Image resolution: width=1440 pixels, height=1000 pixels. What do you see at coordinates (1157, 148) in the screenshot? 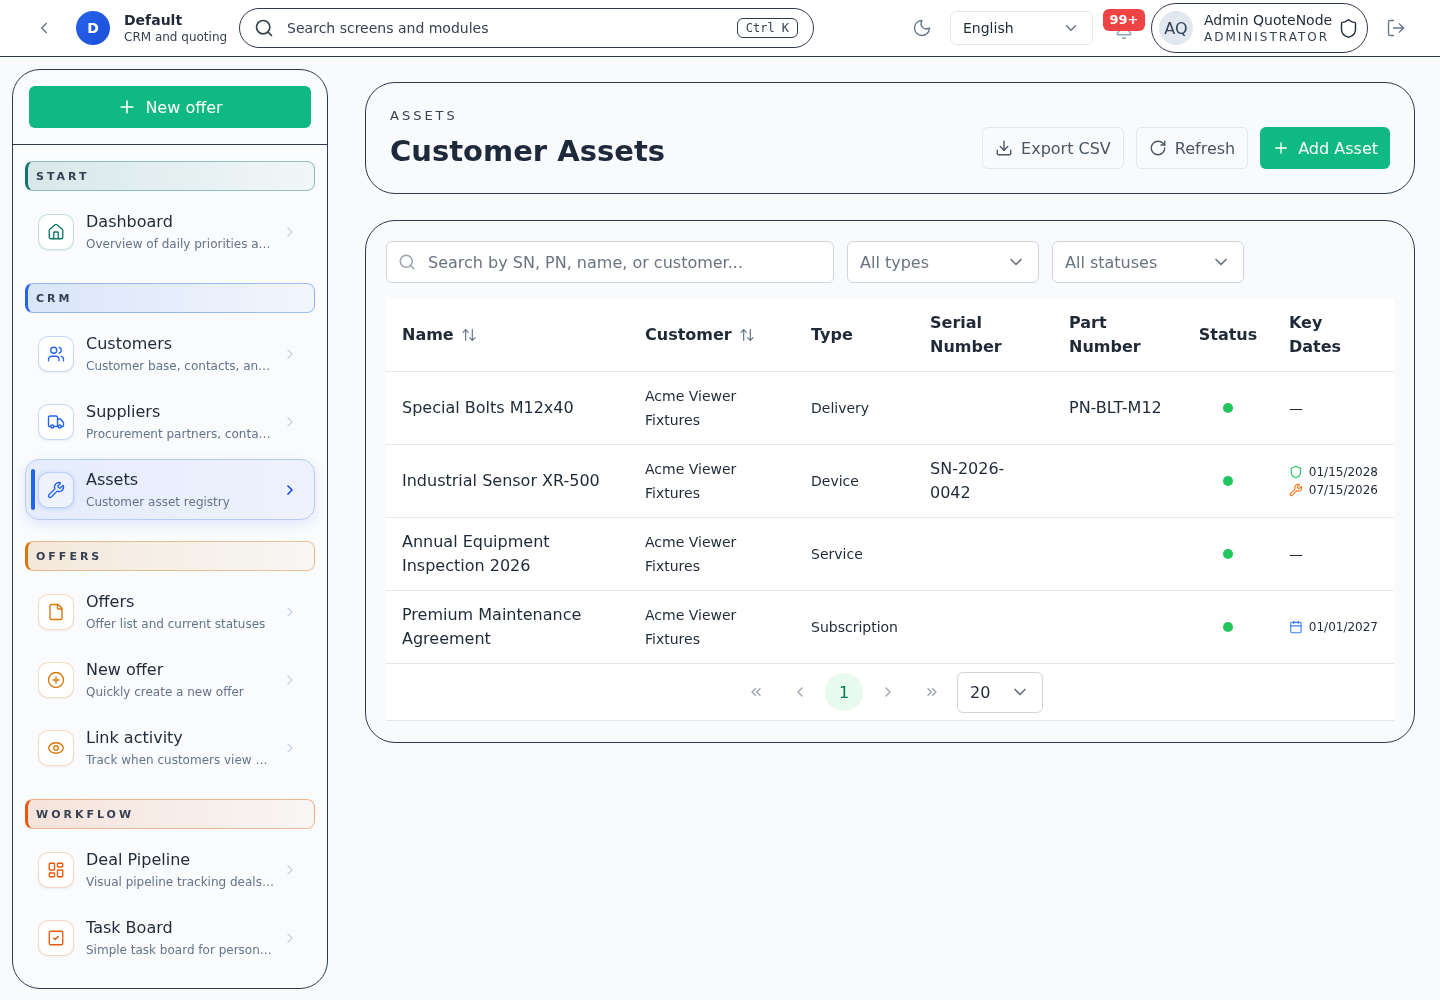
I see `refresh-icon` at bounding box center [1157, 148].